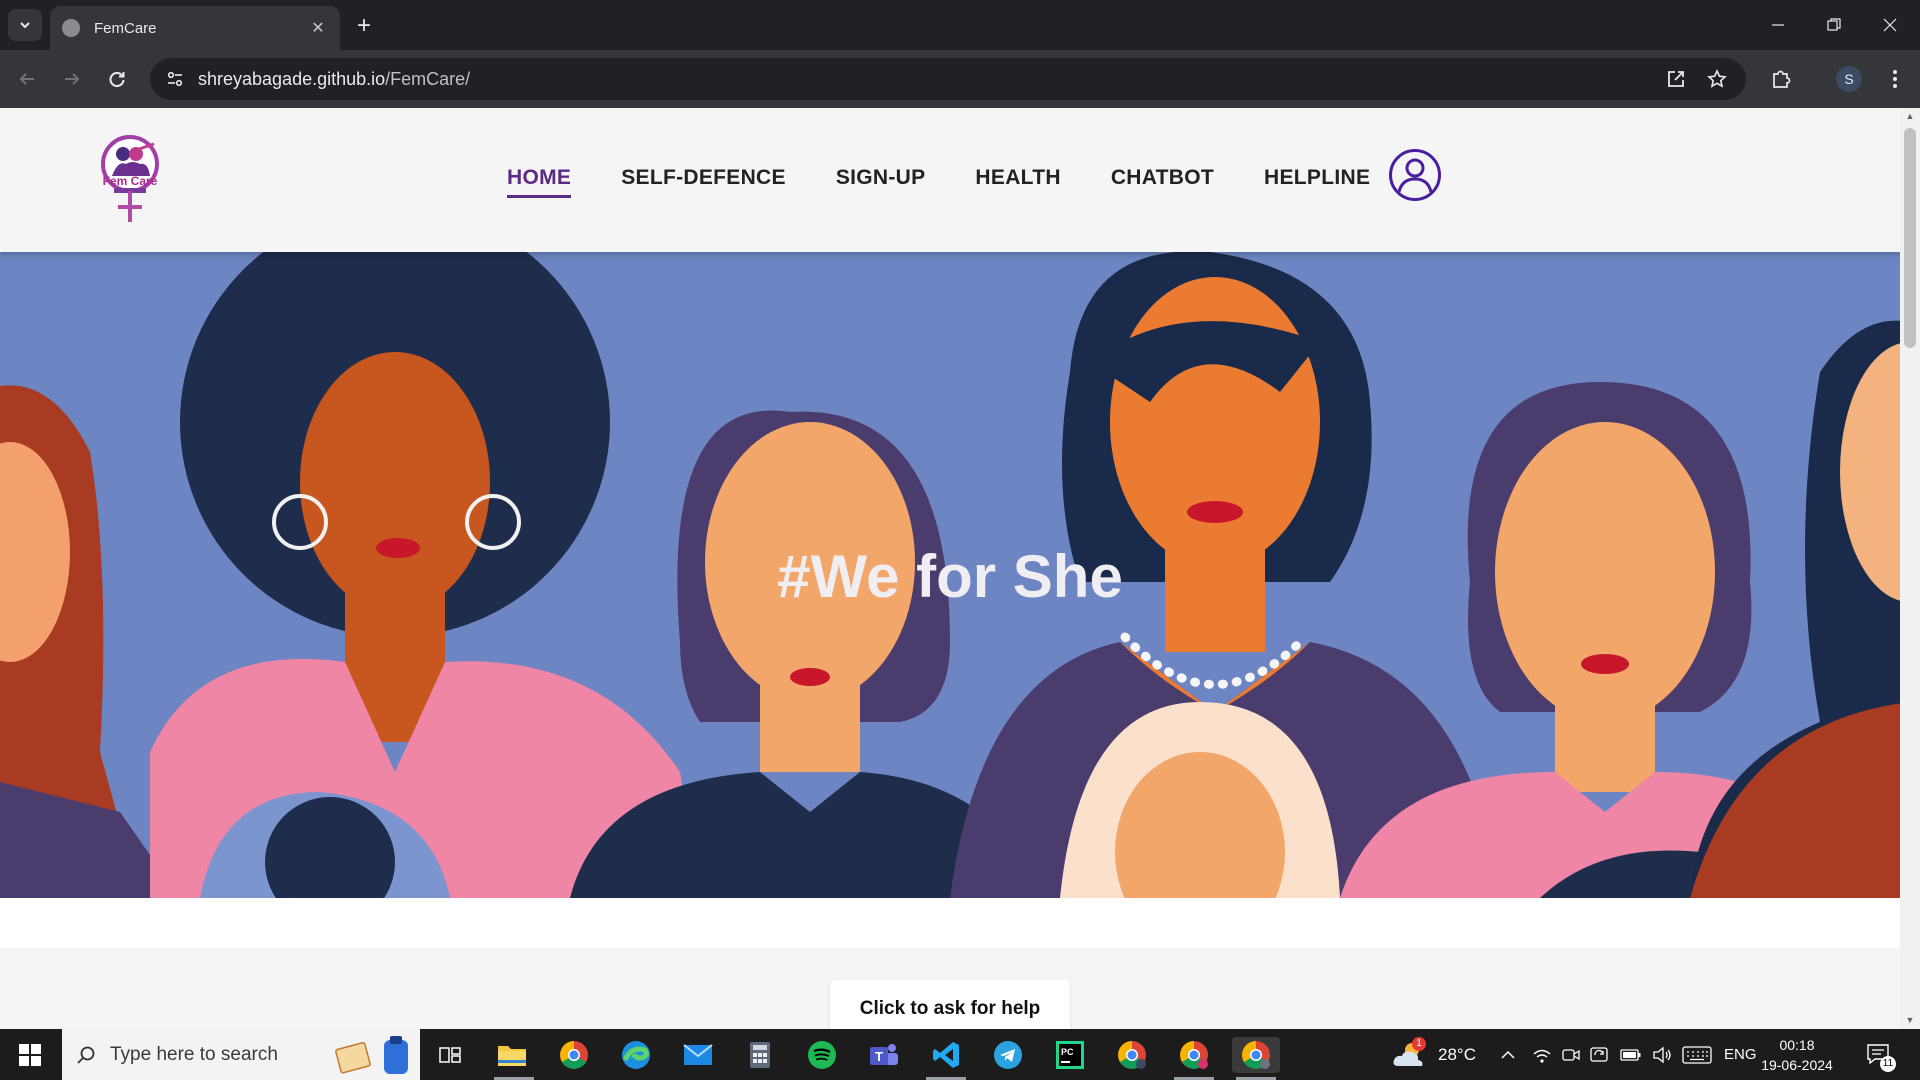 This screenshot has height=1080, width=1920. I want to click on logo-text: Fem Care, so click(130, 181).